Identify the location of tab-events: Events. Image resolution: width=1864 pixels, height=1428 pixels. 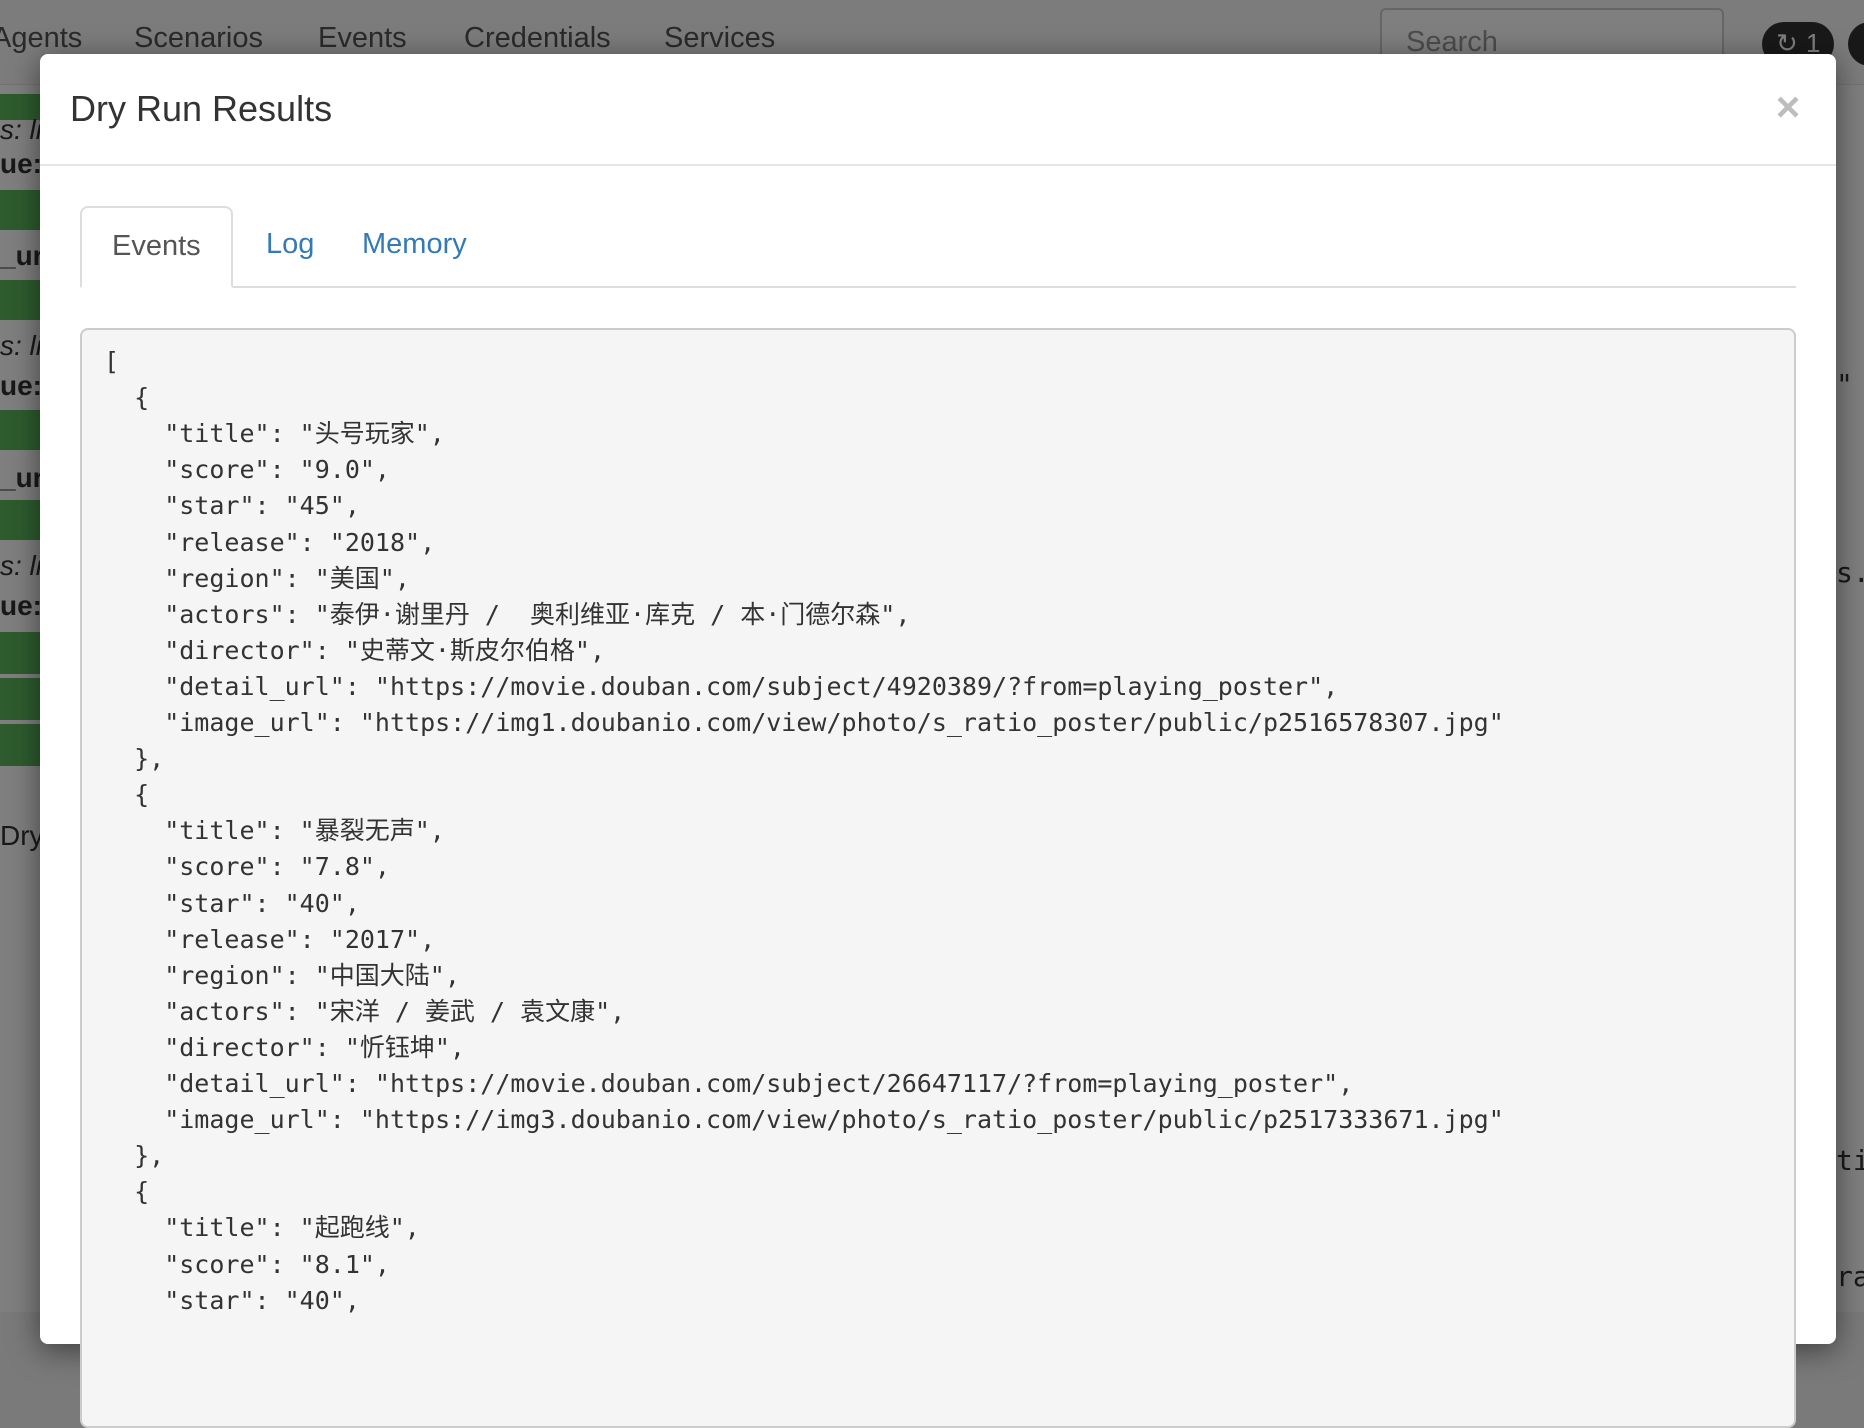
(156, 247).